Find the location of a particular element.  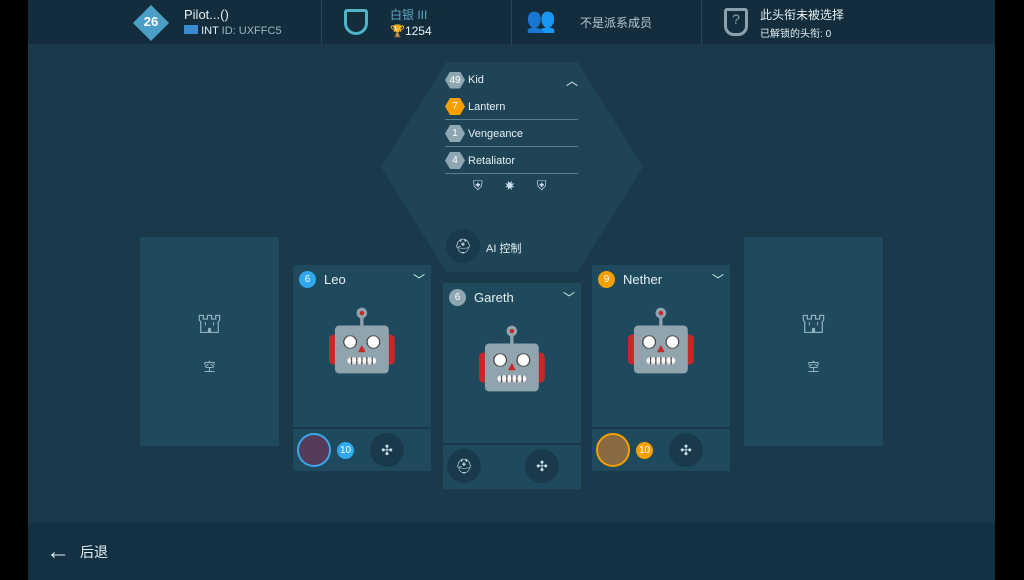

level-hex: 1 is located at coordinates (455, 133).